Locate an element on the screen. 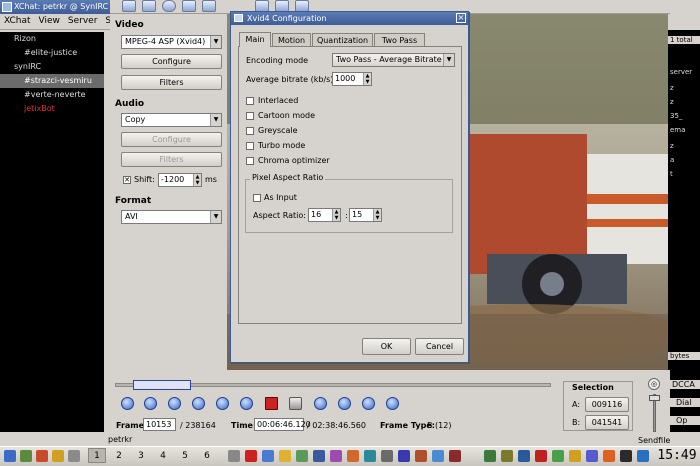 The height and width of the screenshot is (466, 700). xchat-titlebar: XChat: petrkr @ SynIRC is located at coordinates (55, 7).